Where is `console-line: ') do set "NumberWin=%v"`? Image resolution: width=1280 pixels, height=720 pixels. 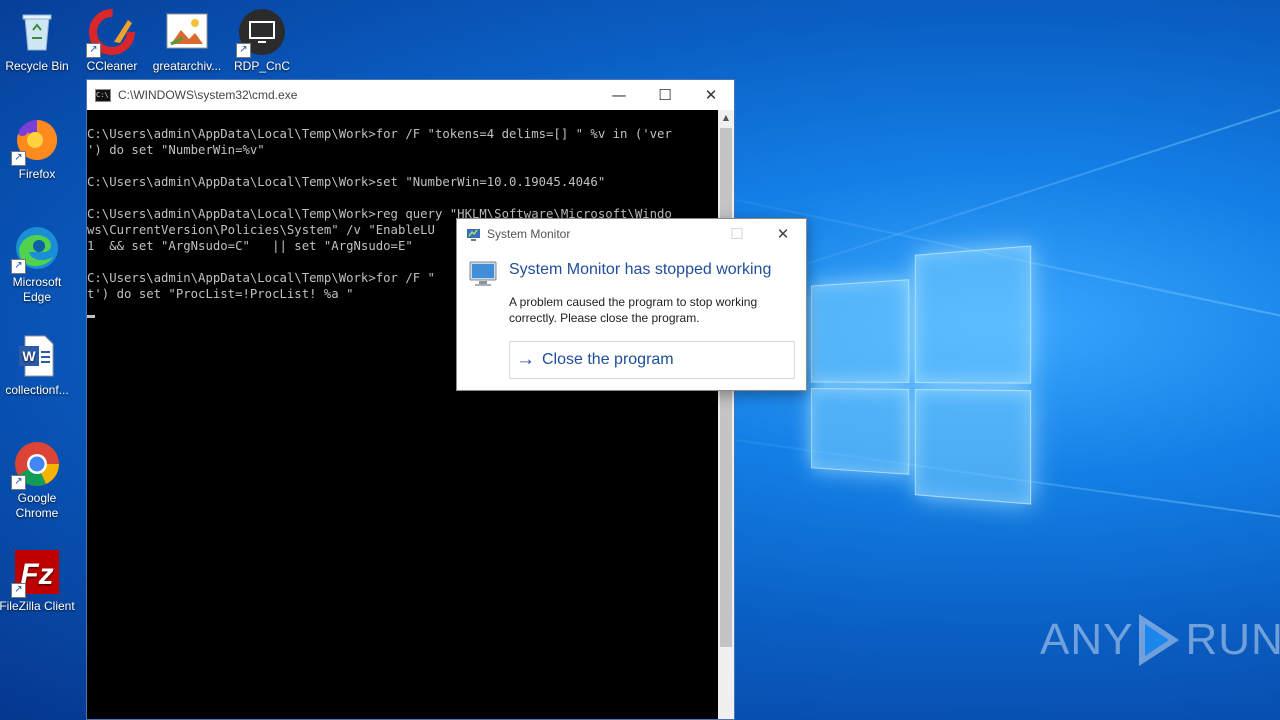 console-line: ') do set "NumberWin=%v" is located at coordinates (176, 150).